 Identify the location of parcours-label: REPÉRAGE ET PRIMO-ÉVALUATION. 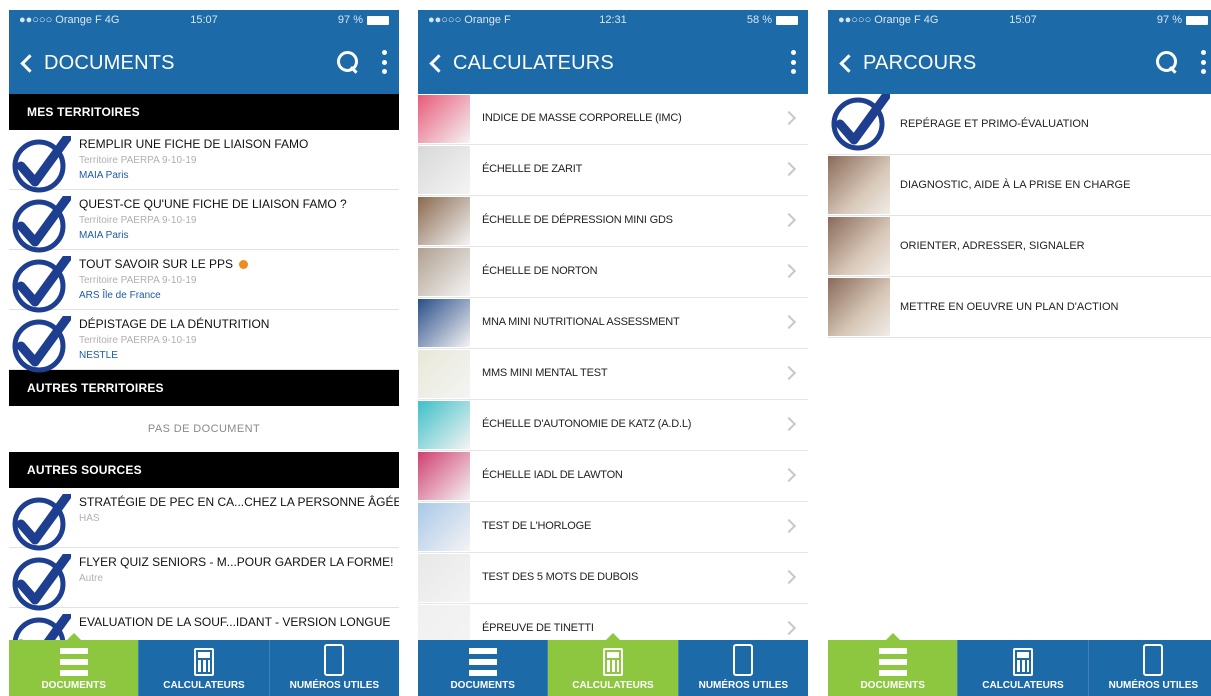
(994, 124).